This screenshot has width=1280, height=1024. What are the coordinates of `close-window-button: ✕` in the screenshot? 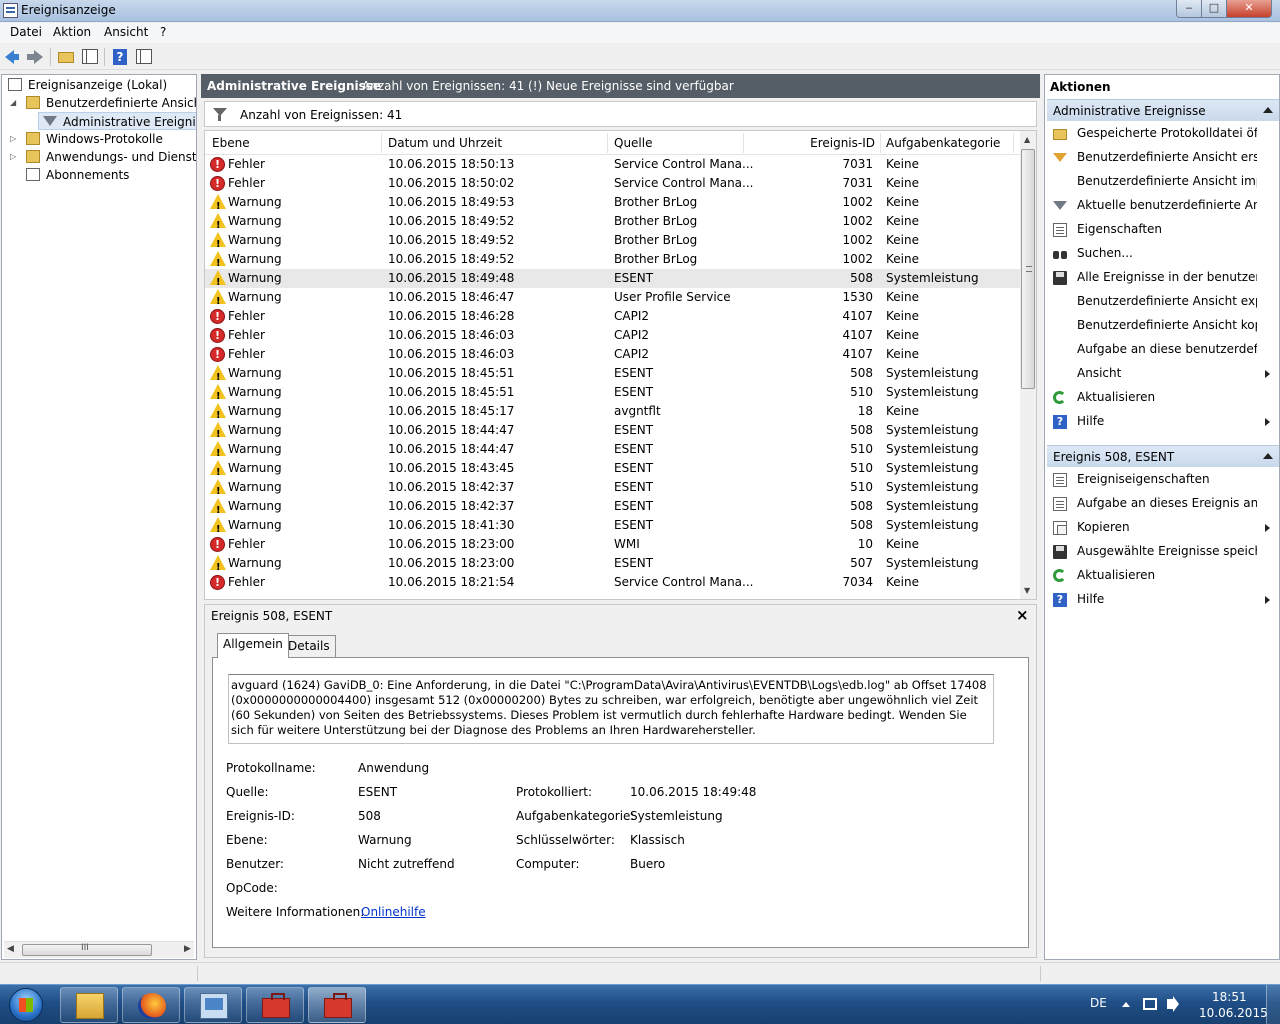 It's located at (1249, 9).